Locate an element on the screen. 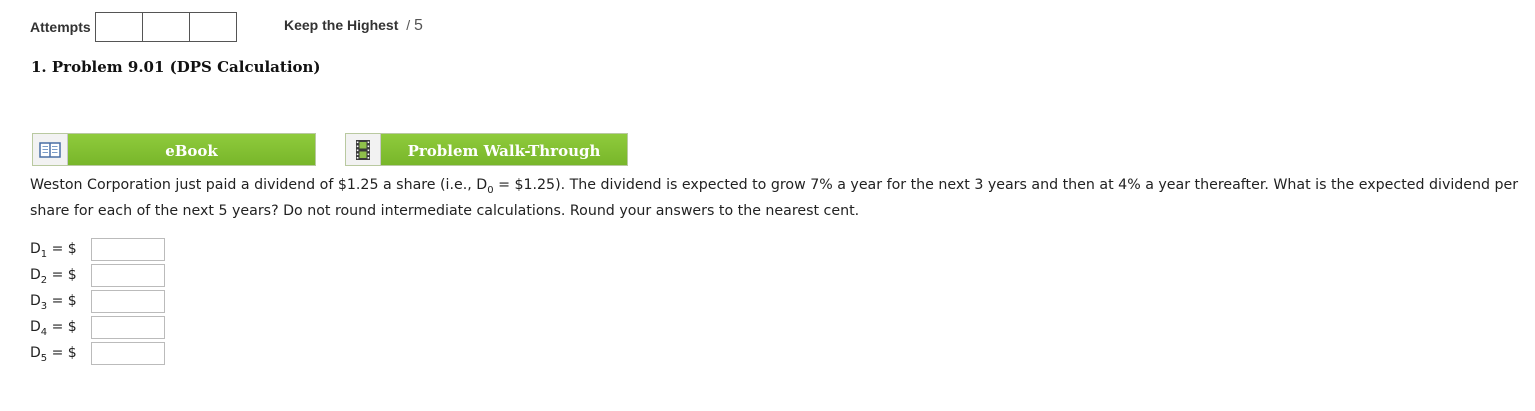 This screenshot has height=411, width=1535. answer-row-d5: D5 = $ is located at coordinates (97, 353).